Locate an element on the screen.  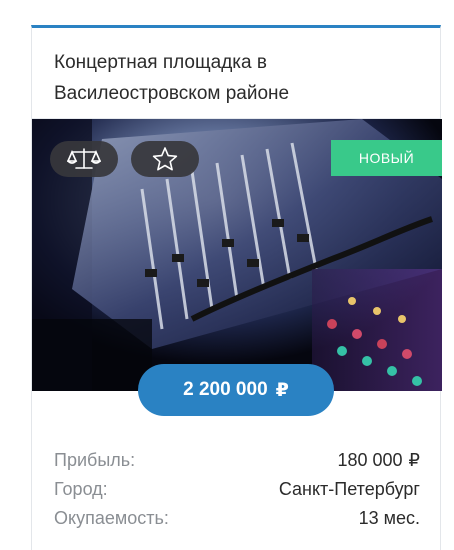
price-value: 2 200 000 is located at coordinates (225, 389).